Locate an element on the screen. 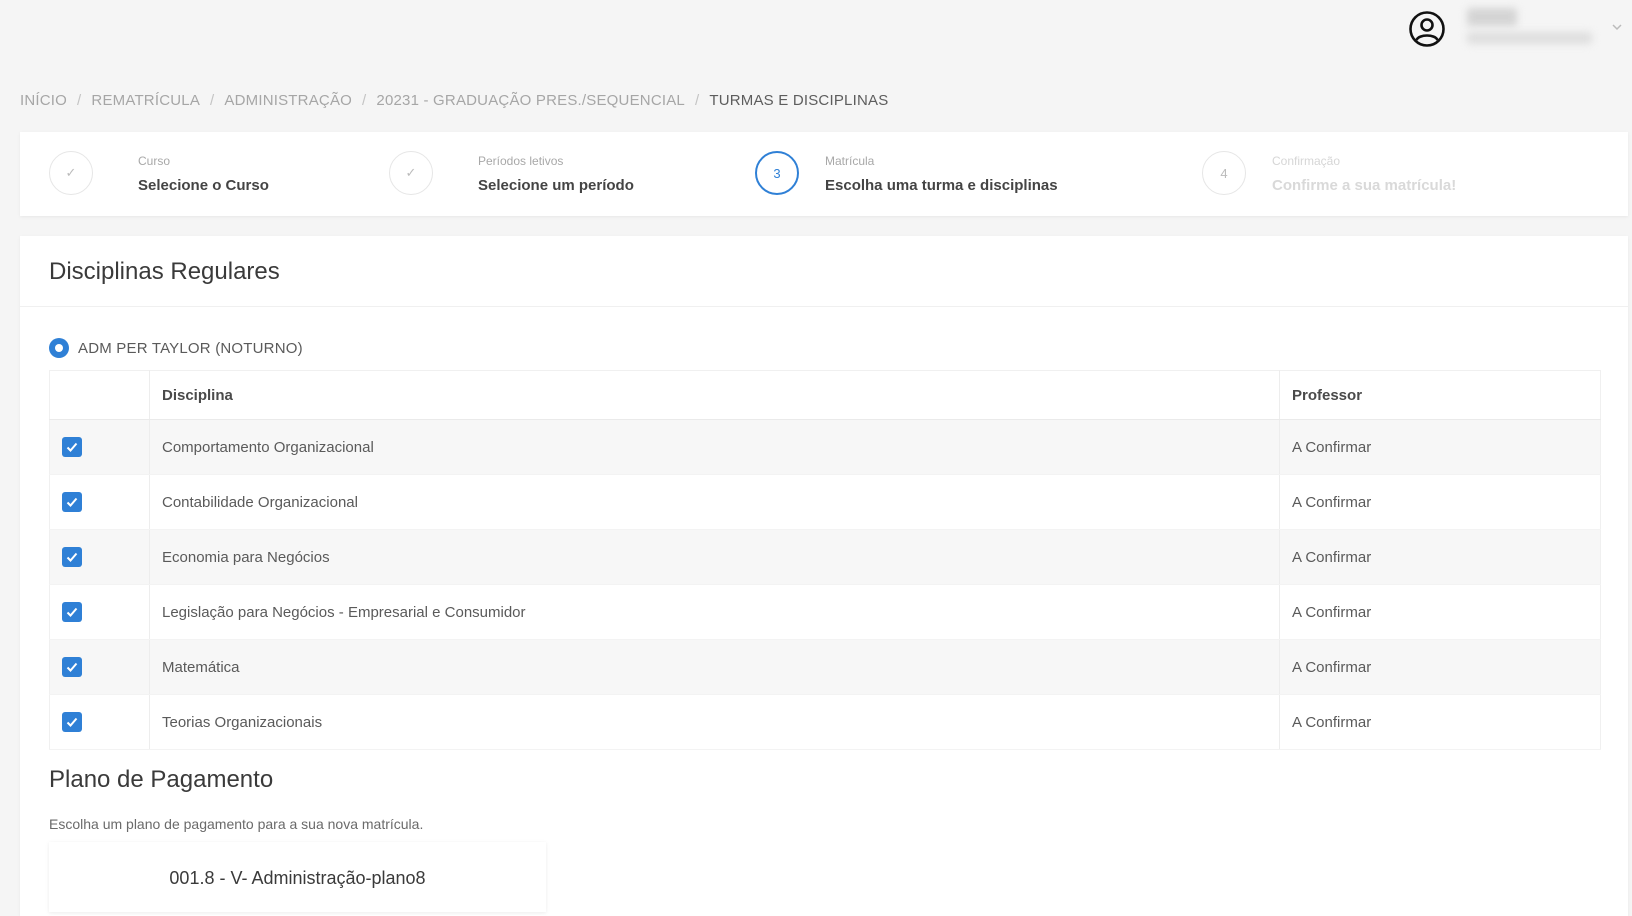 Image resolution: width=1632 pixels, height=916 pixels. discipline-name: Contabilidade Organizacional is located at coordinates (714, 502).